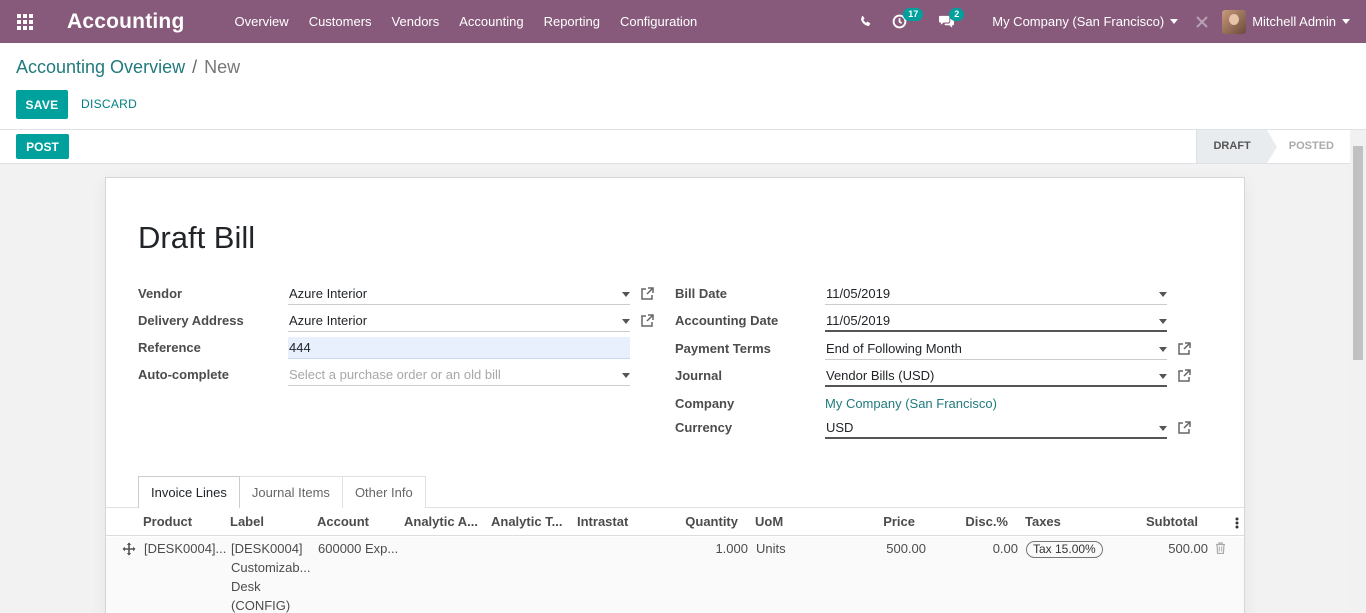 Image resolution: width=1366 pixels, height=613 pixels. Describe the element at coordinates (675, 147) in the screenshot. I see `form-statusbar: POST DRAFT POSTED` at that location.